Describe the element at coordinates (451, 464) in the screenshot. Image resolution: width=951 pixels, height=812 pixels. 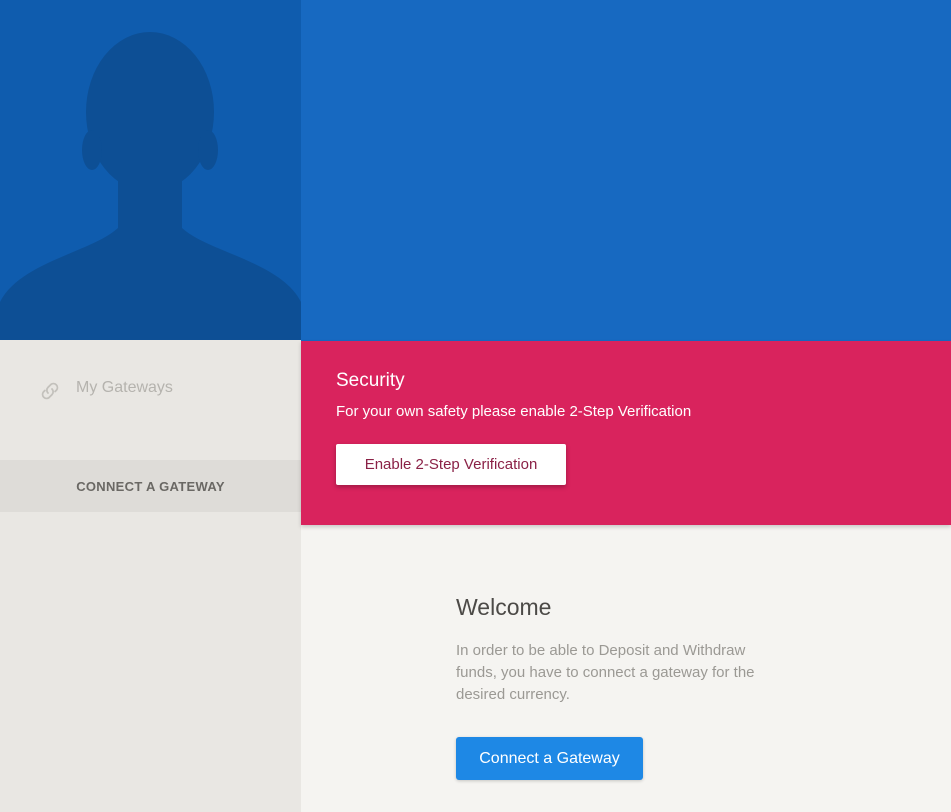
I see `enable-2-step-verification-button: Enable 2-Step Verification` at that location.